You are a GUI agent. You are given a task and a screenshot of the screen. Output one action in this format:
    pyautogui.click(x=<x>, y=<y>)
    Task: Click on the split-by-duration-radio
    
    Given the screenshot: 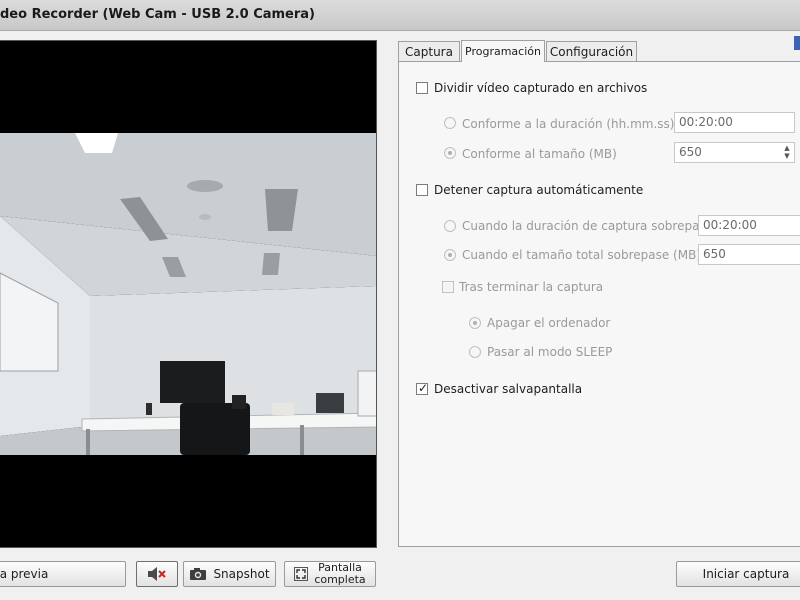 What is the action you would take?
    pyautogui.click(x=450, y=123)
    